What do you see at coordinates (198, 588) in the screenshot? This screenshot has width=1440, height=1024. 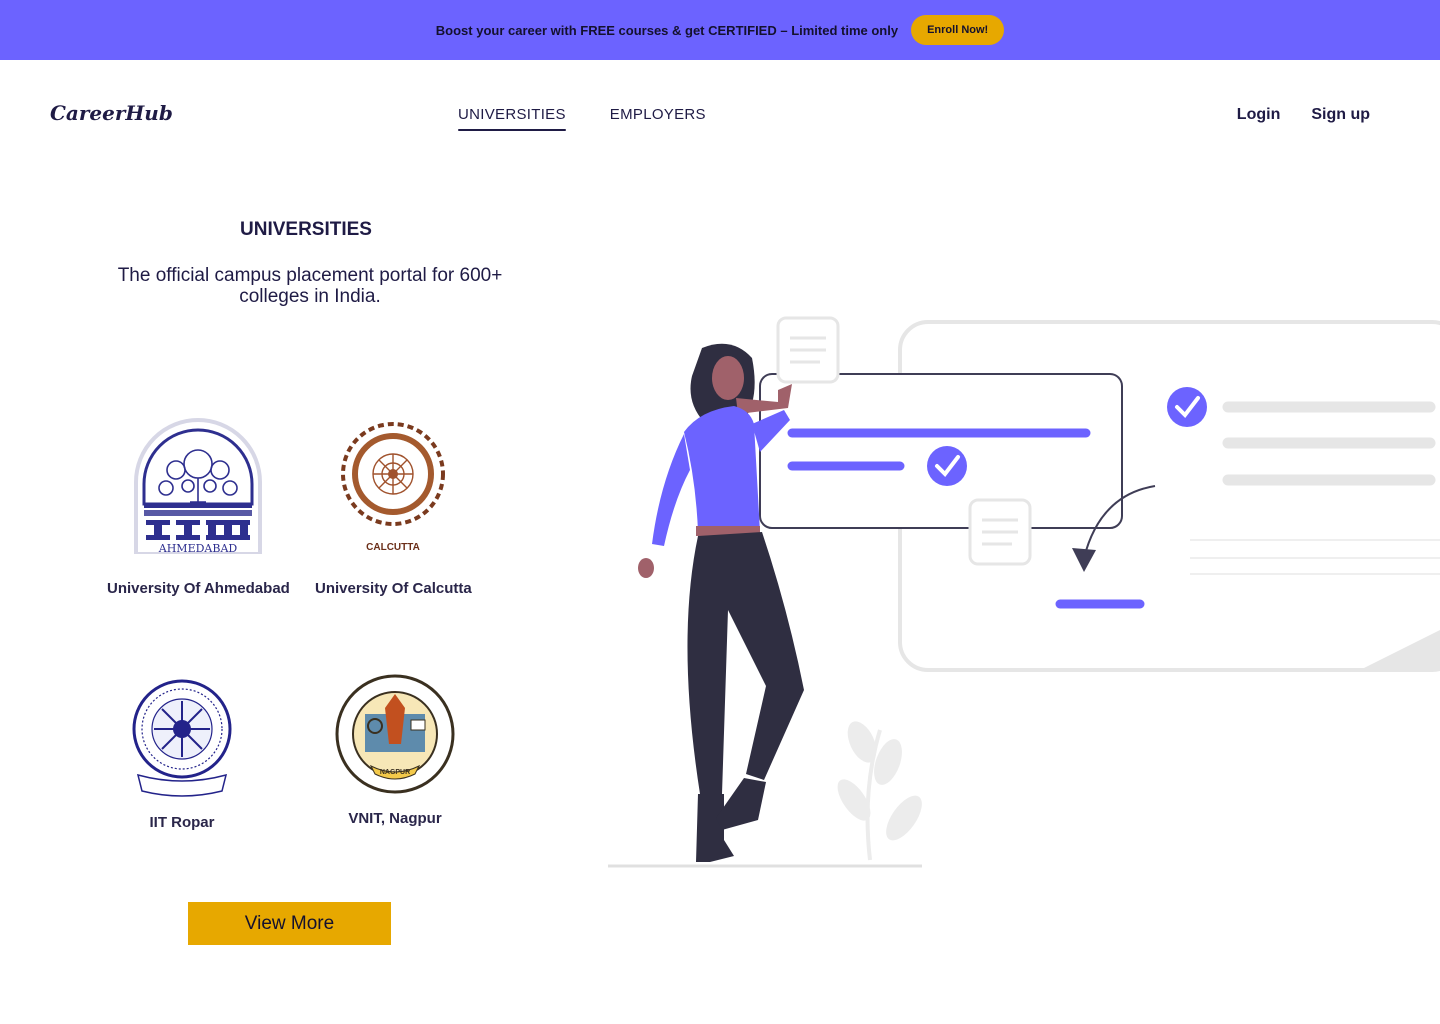 I see `university-name: University Of Ahmedabad` at bounding box center [198, 588].